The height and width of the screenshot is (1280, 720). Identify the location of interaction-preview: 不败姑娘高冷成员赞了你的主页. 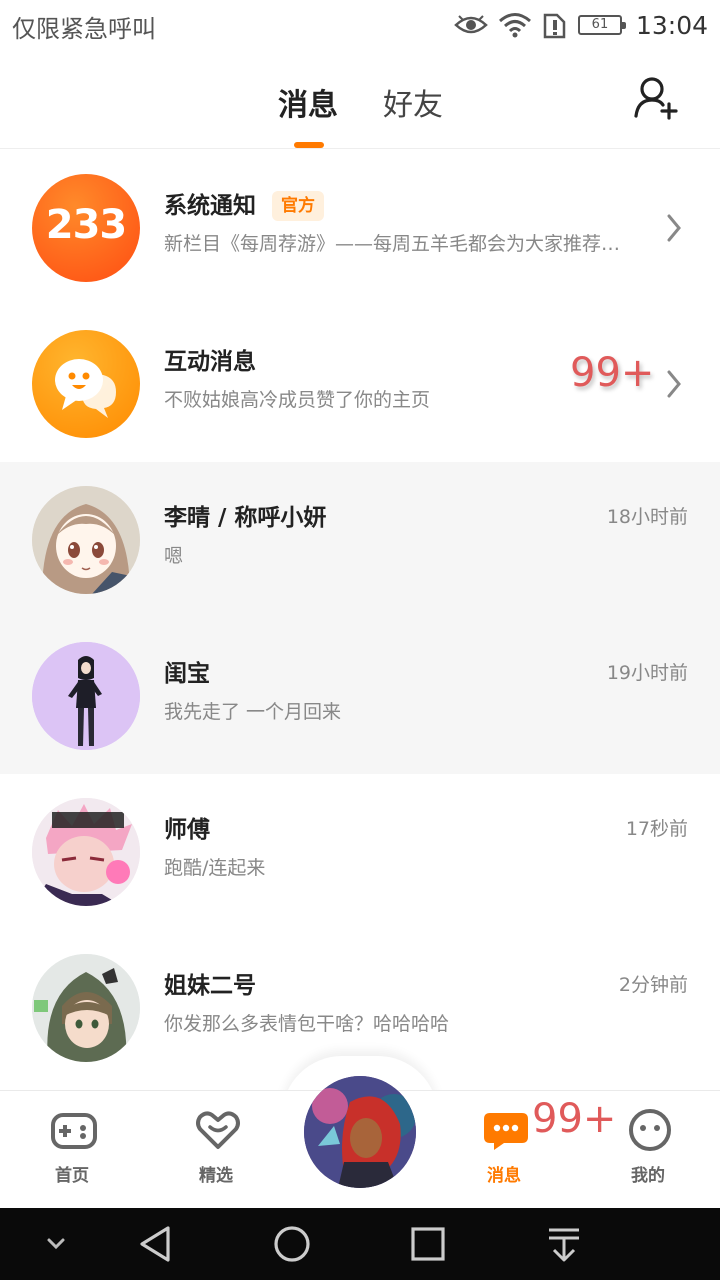
(297, 400).